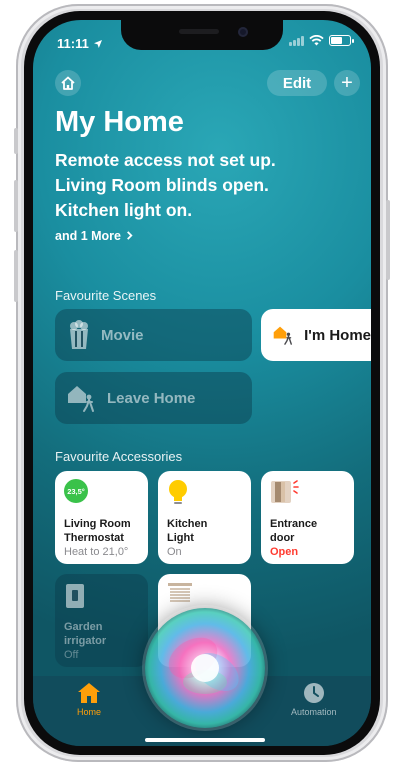 This screenshot has width=396, height=767. I want to click on accessory-garden-irrigator: Garden irrigator Off, so click(101, 620).